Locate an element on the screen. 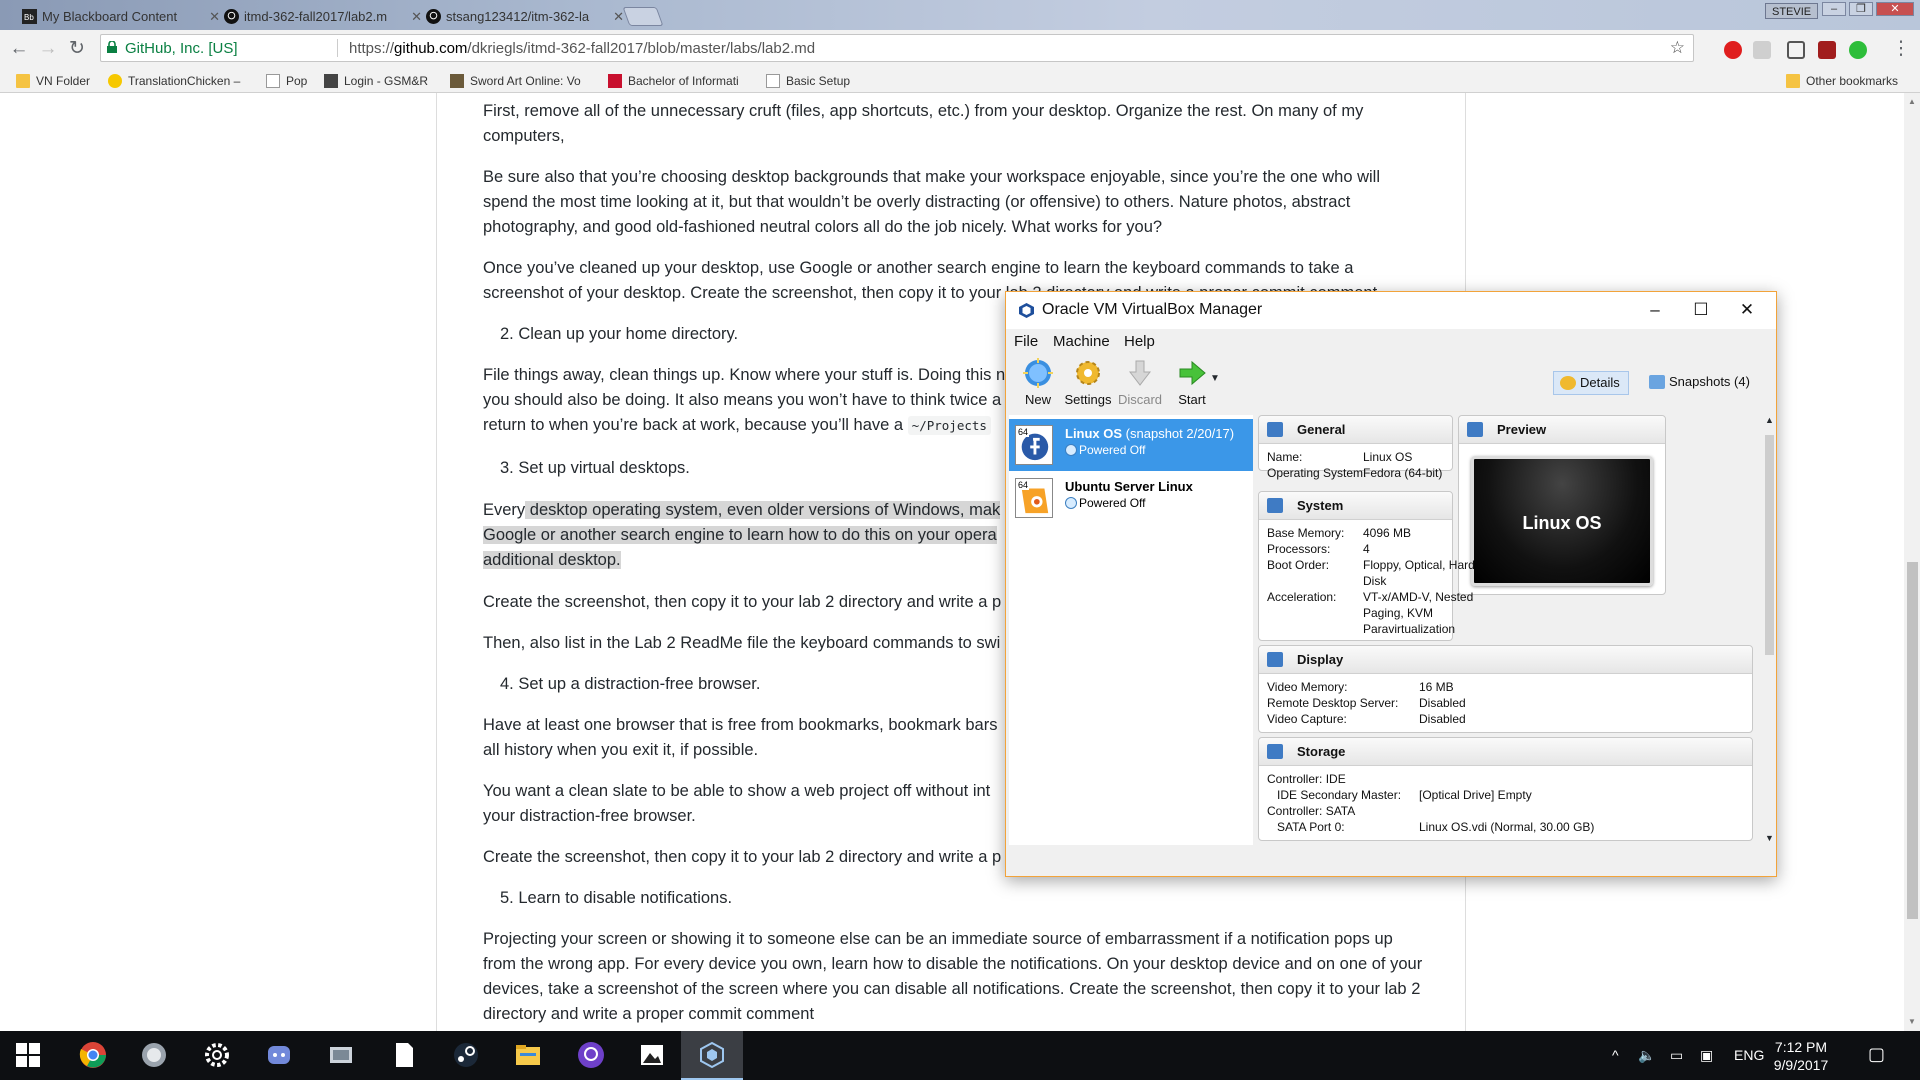  vm-snapshot: (snapshot 2/20/17) is located at coordinates (1178, 433).